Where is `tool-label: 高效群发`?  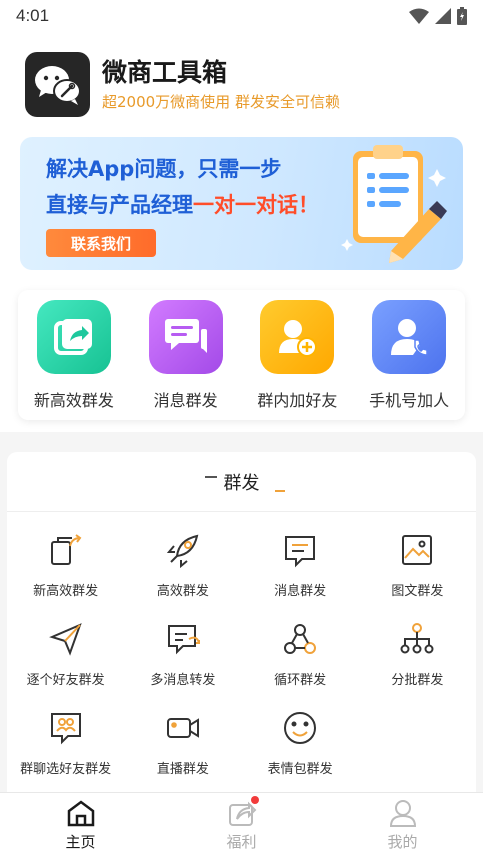 tool-label: 高效群发 is located at coordinates (182, 591).